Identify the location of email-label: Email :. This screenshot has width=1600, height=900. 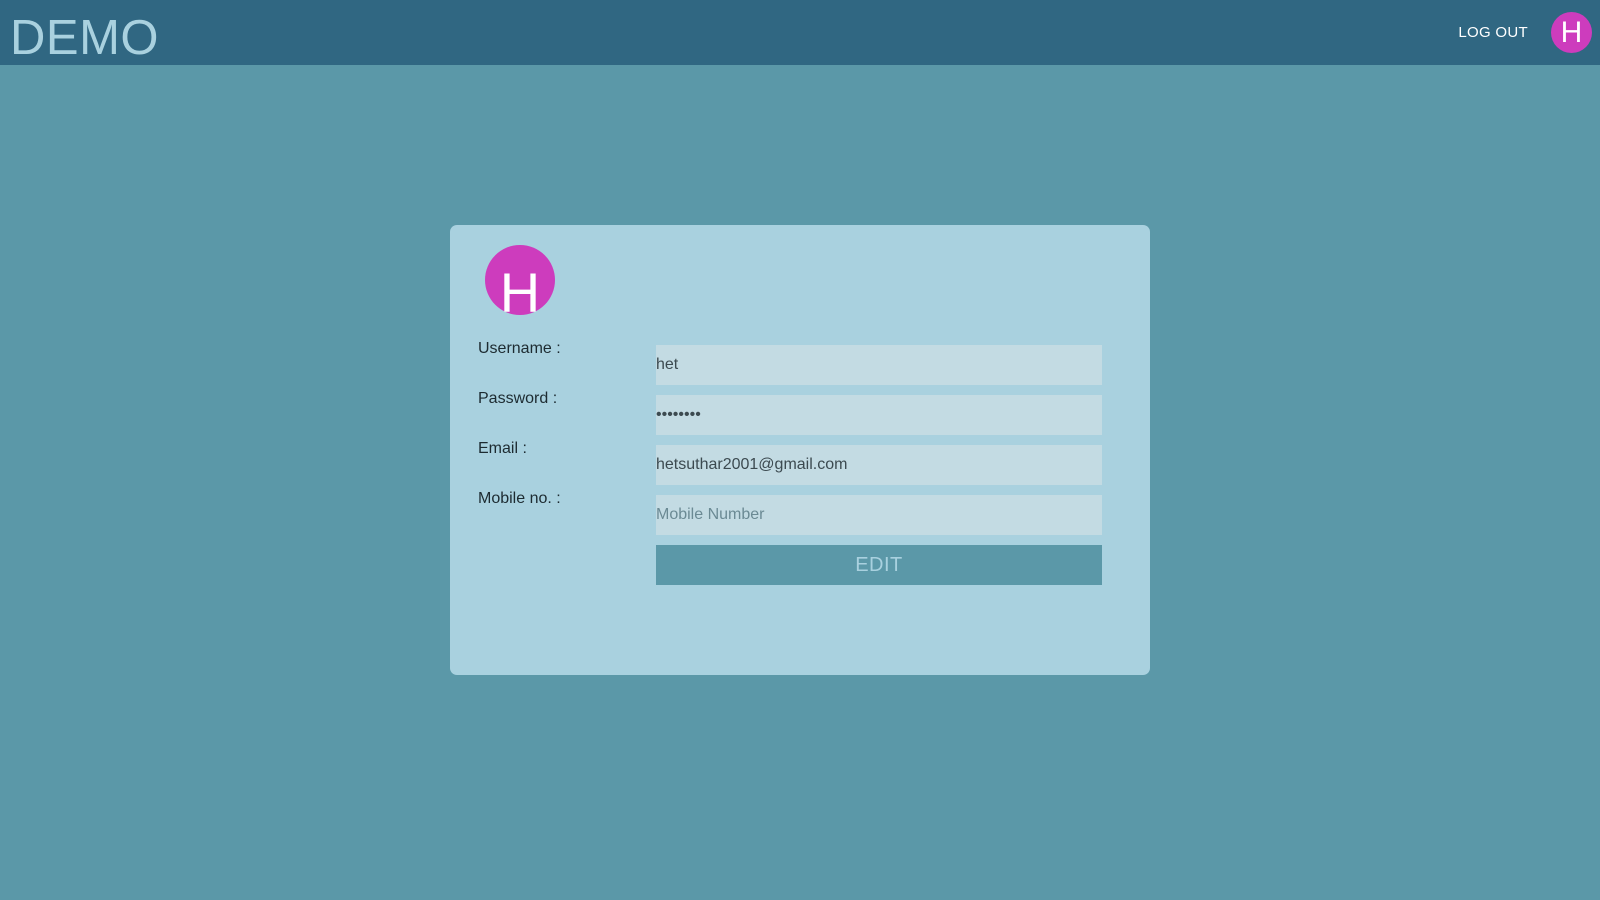
(502, 448).